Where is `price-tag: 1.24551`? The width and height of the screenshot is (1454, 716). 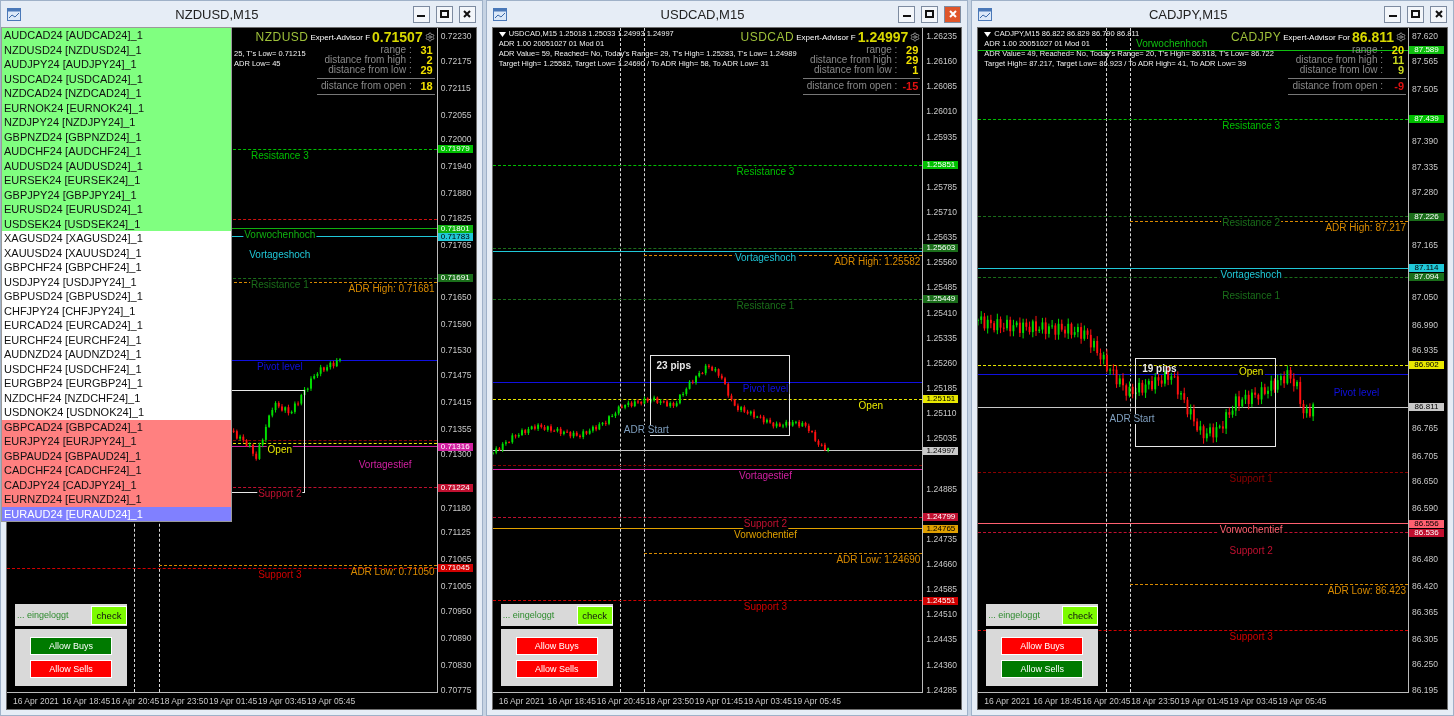 price-tag: 1.24551 is located at coordinates (941, 600).